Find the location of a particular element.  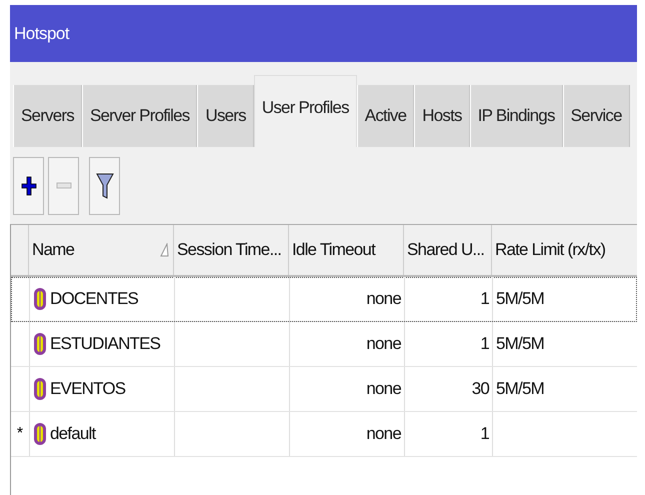

plus-icon is located at coordinates (28, 186).